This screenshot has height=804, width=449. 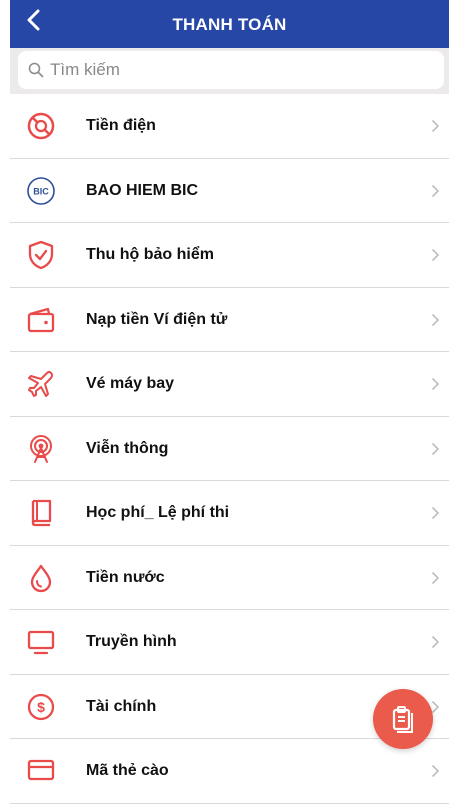 I want to click on search-input, so click(x=240, y=70).